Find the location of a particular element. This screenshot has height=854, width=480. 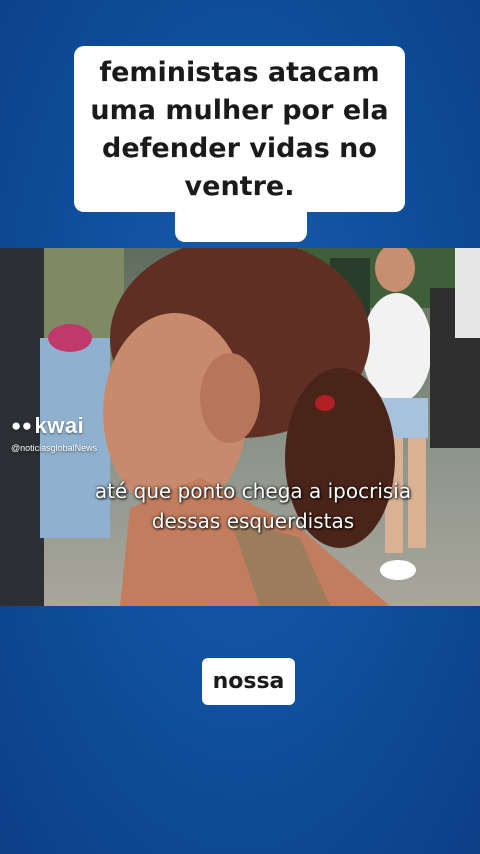

kwai-logo-text: kwai is located at coordinates (59, 425).